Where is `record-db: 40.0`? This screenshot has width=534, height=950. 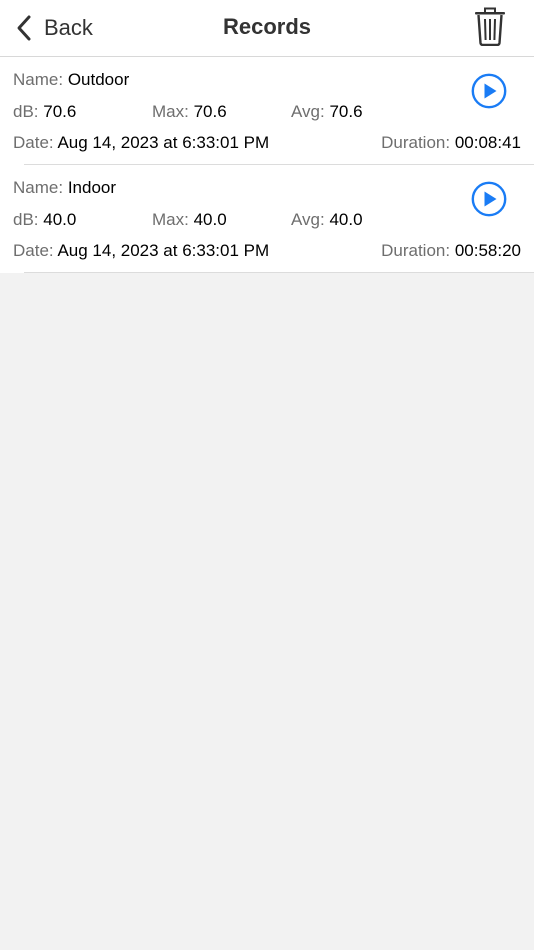
record-db: 40.0 is located at coordinates (60, 219).